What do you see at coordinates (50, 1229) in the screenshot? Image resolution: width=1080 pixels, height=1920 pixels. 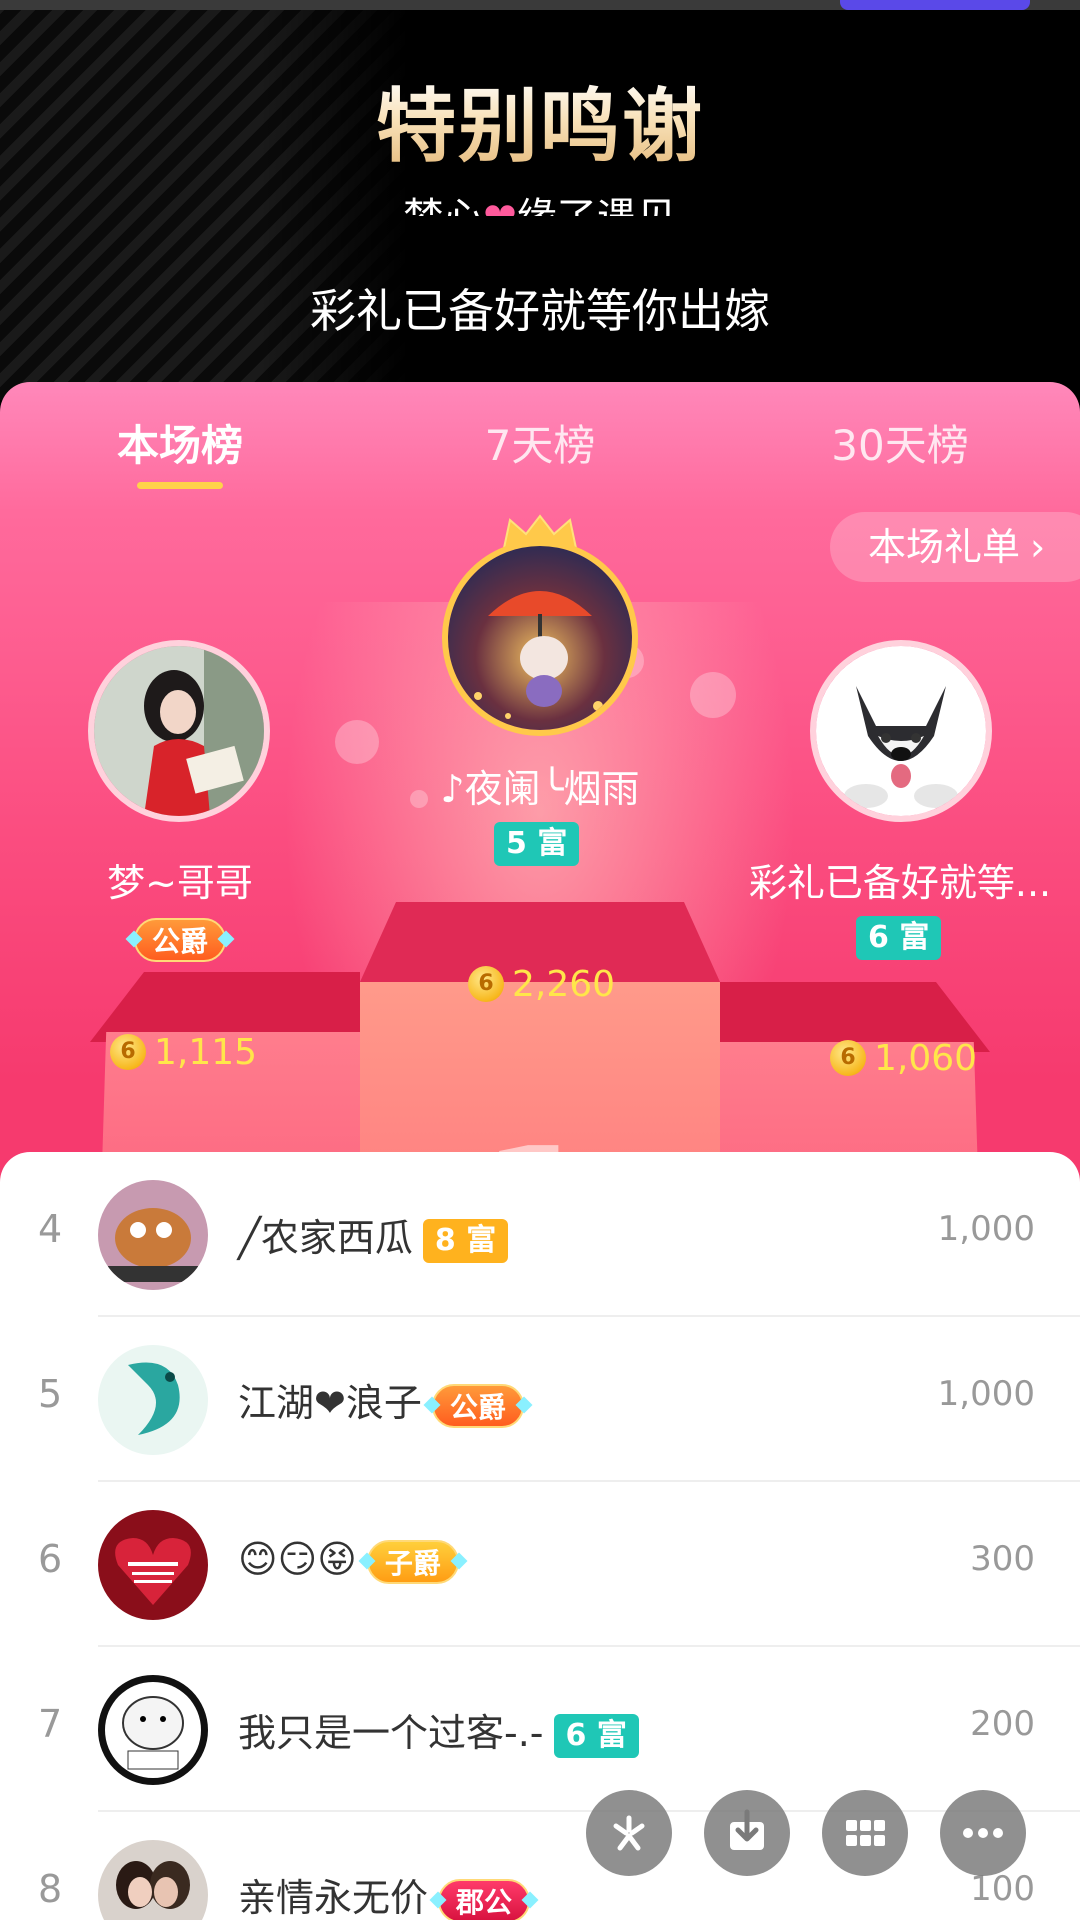 I see `rank-number: 4` at bounding box center [50, 1229].